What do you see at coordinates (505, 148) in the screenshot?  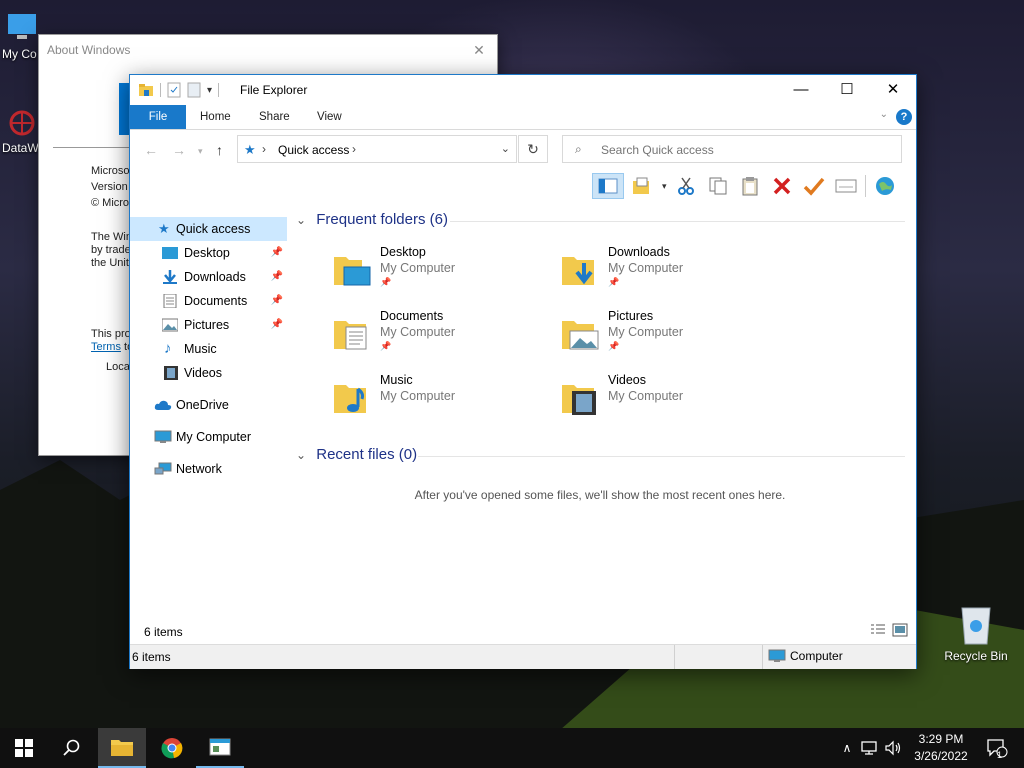 I see `address-dropdown-chevron-icon: ⌄` at bounding box center [505, 148].